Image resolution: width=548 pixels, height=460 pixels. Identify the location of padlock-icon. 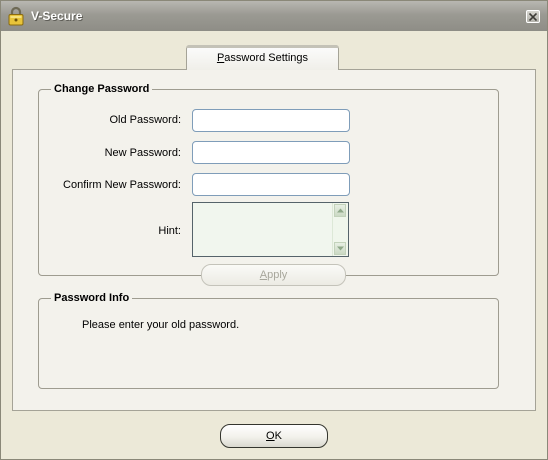
(16, 16).